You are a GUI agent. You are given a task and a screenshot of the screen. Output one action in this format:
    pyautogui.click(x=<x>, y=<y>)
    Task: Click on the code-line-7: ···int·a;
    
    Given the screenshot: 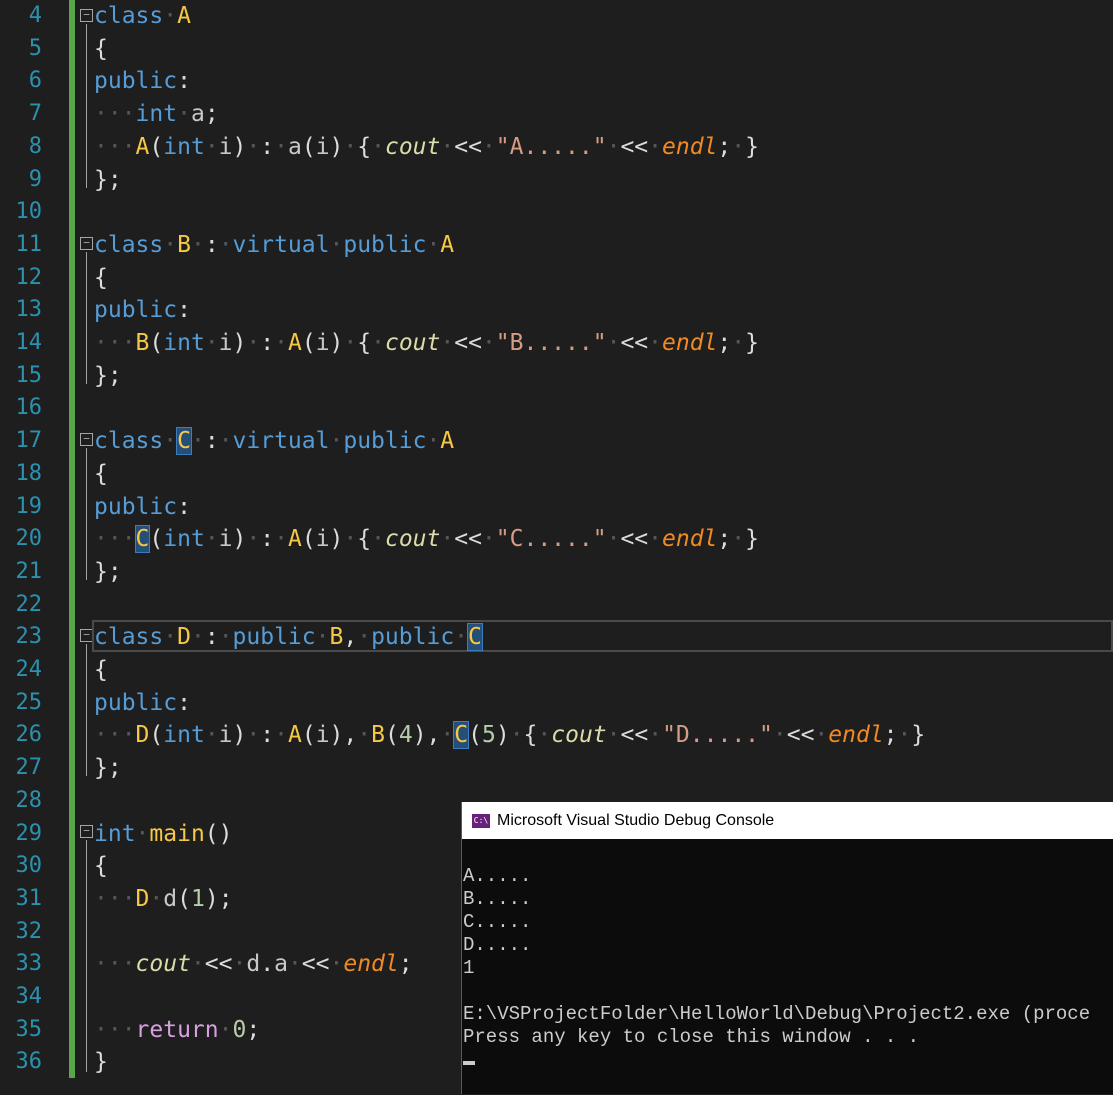 What is the action you would take?
    pyautogui.click(x=156, y=114)
    